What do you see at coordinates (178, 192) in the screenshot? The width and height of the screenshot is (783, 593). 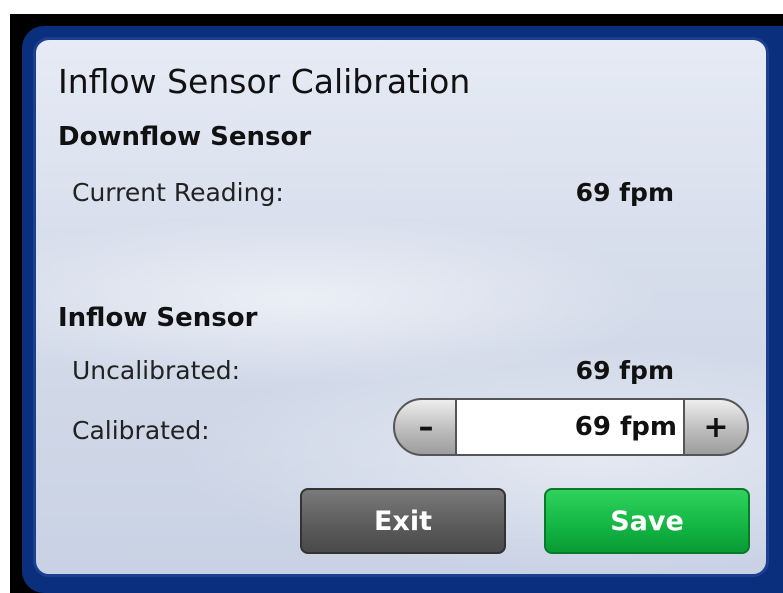 I see `current-reading-label: Current Reading:` at bounding box center [178, 192].